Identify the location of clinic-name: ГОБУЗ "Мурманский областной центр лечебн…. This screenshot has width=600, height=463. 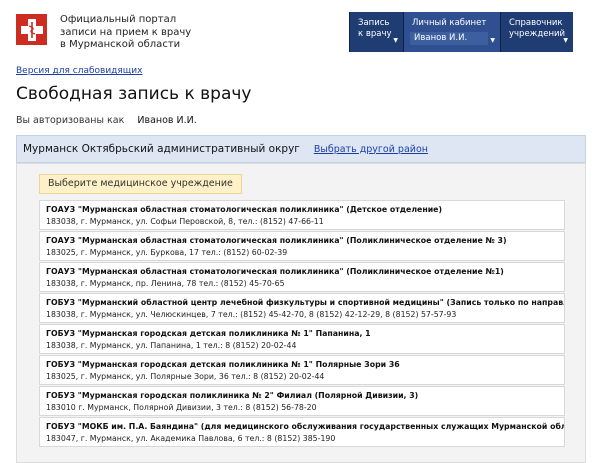
(305, 302).